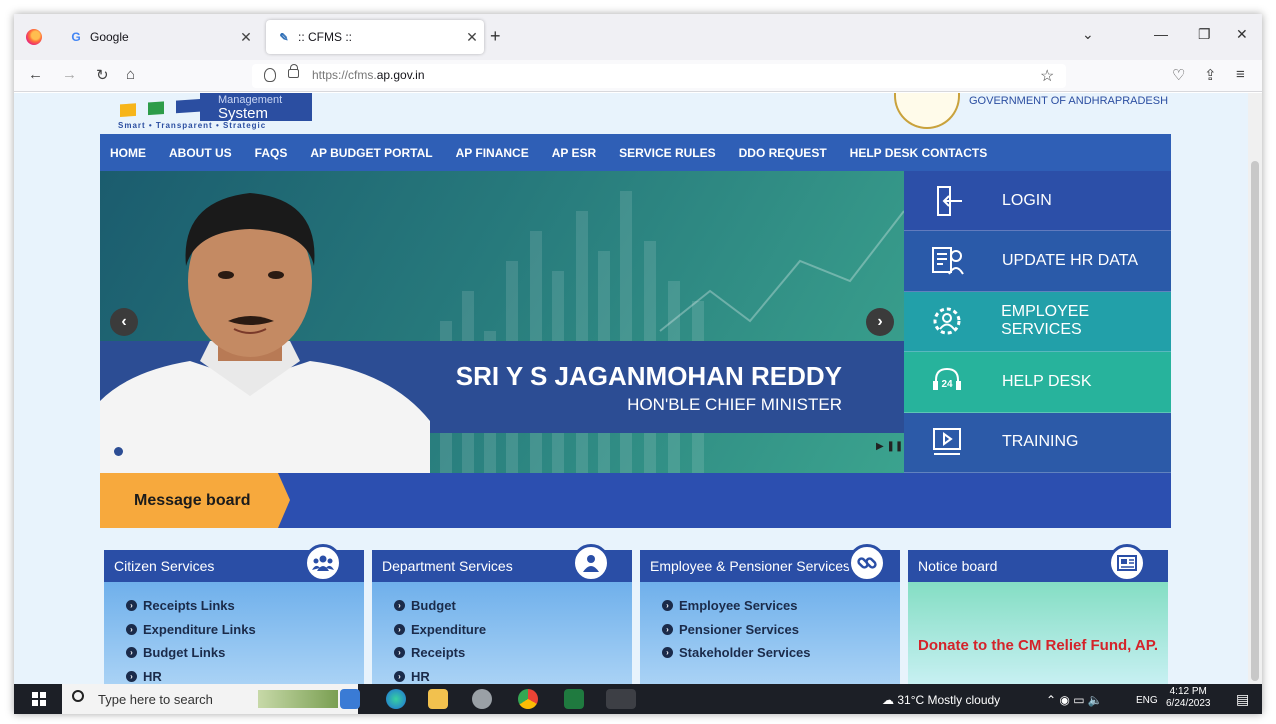 This screenshot has width=1276, height=724. Describe the element at coordinates (128, 153) in the screenshot. I see `nav-home: HOME` at that location.